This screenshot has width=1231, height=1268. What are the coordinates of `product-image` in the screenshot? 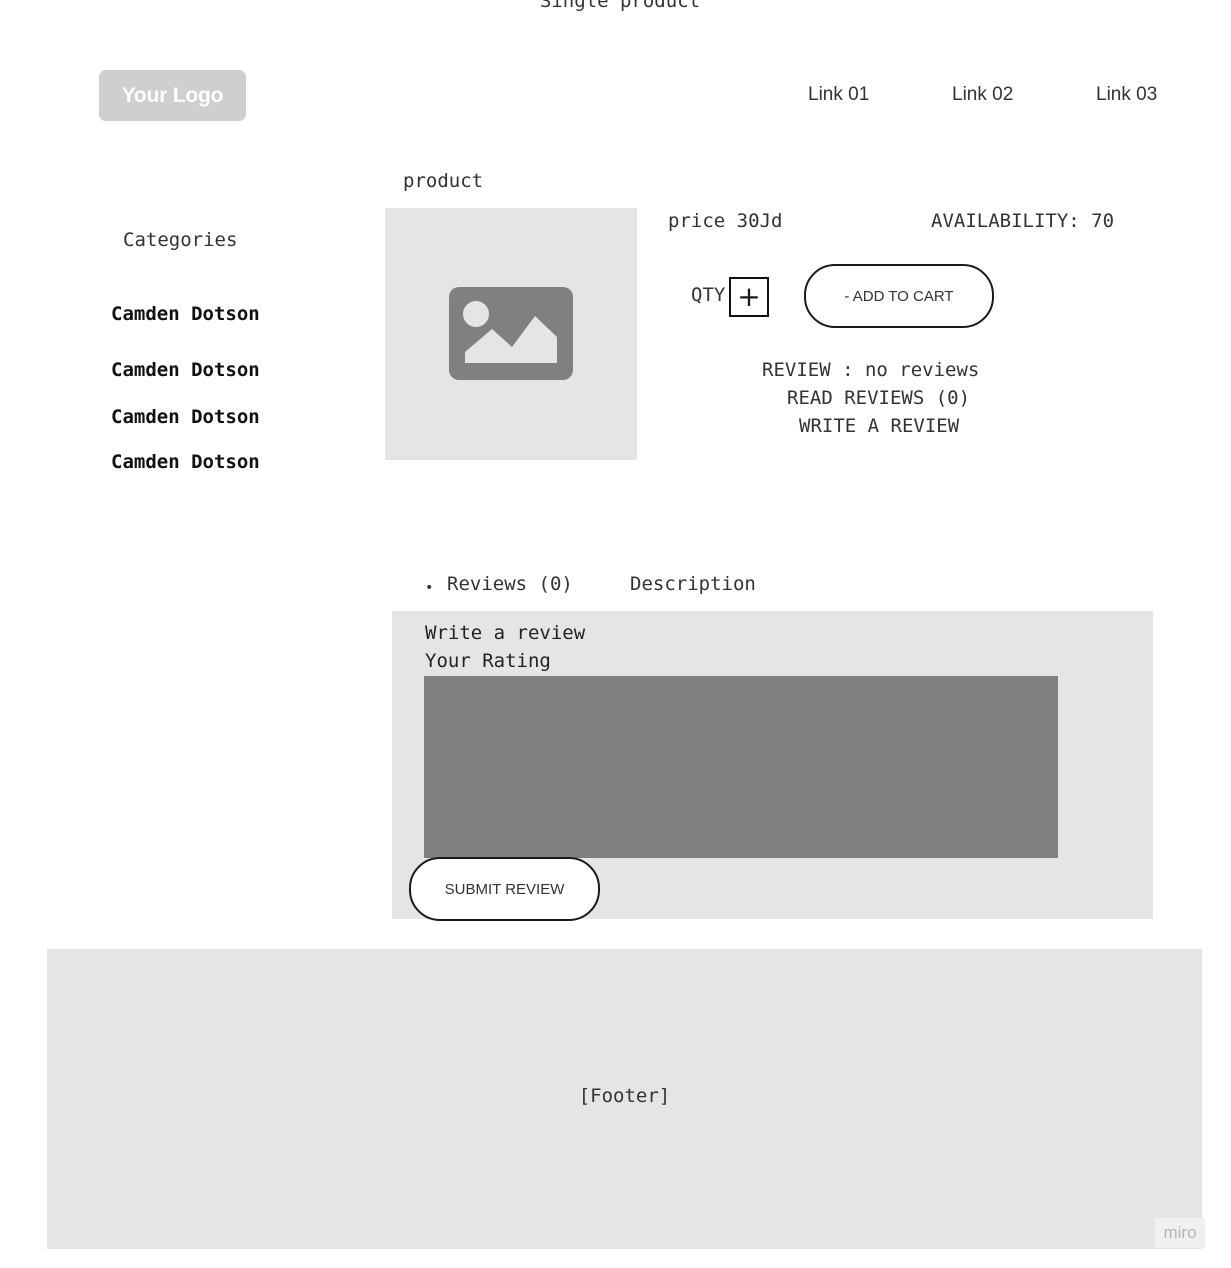 It's located at (511, 334).